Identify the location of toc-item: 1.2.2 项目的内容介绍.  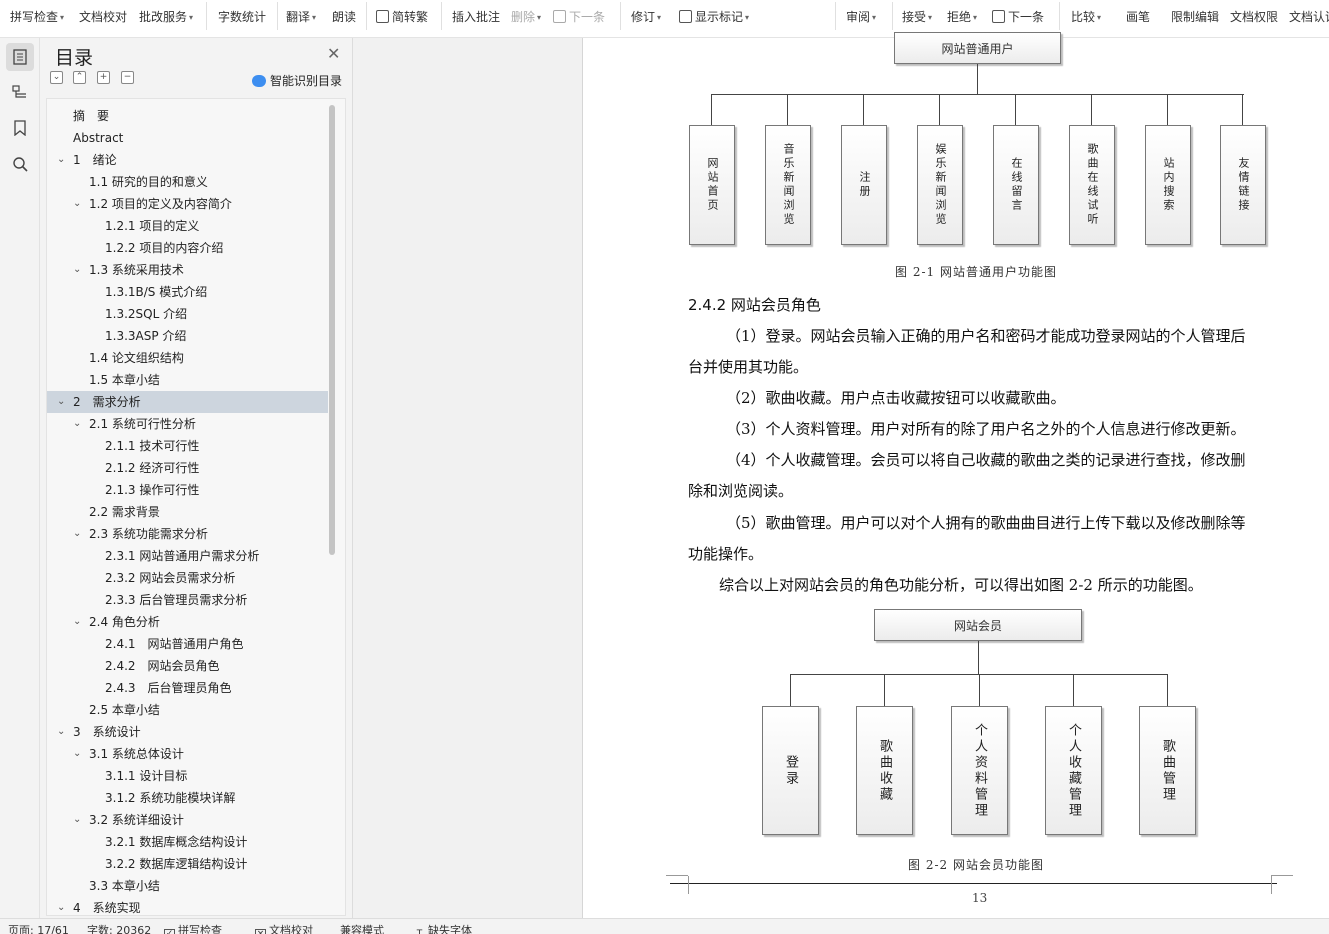
(187, 248).